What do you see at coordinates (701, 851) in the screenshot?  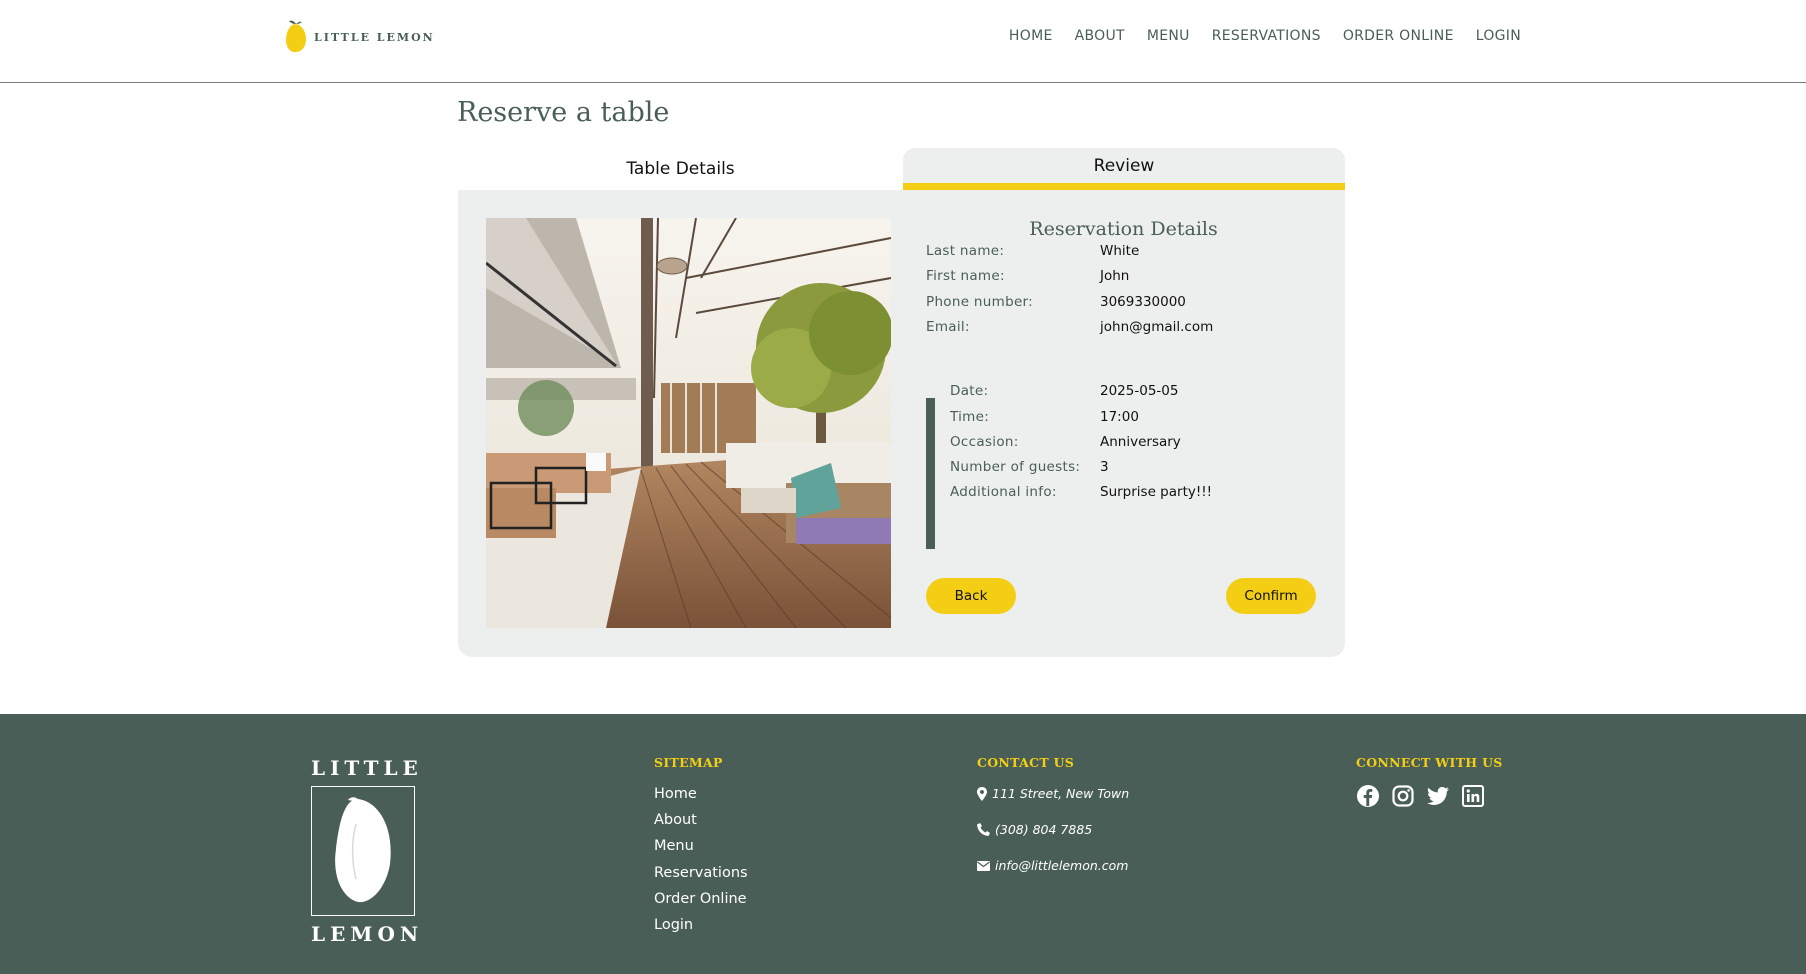 I see `footer-link-menu: Menu` at bounding box center [701, 851].